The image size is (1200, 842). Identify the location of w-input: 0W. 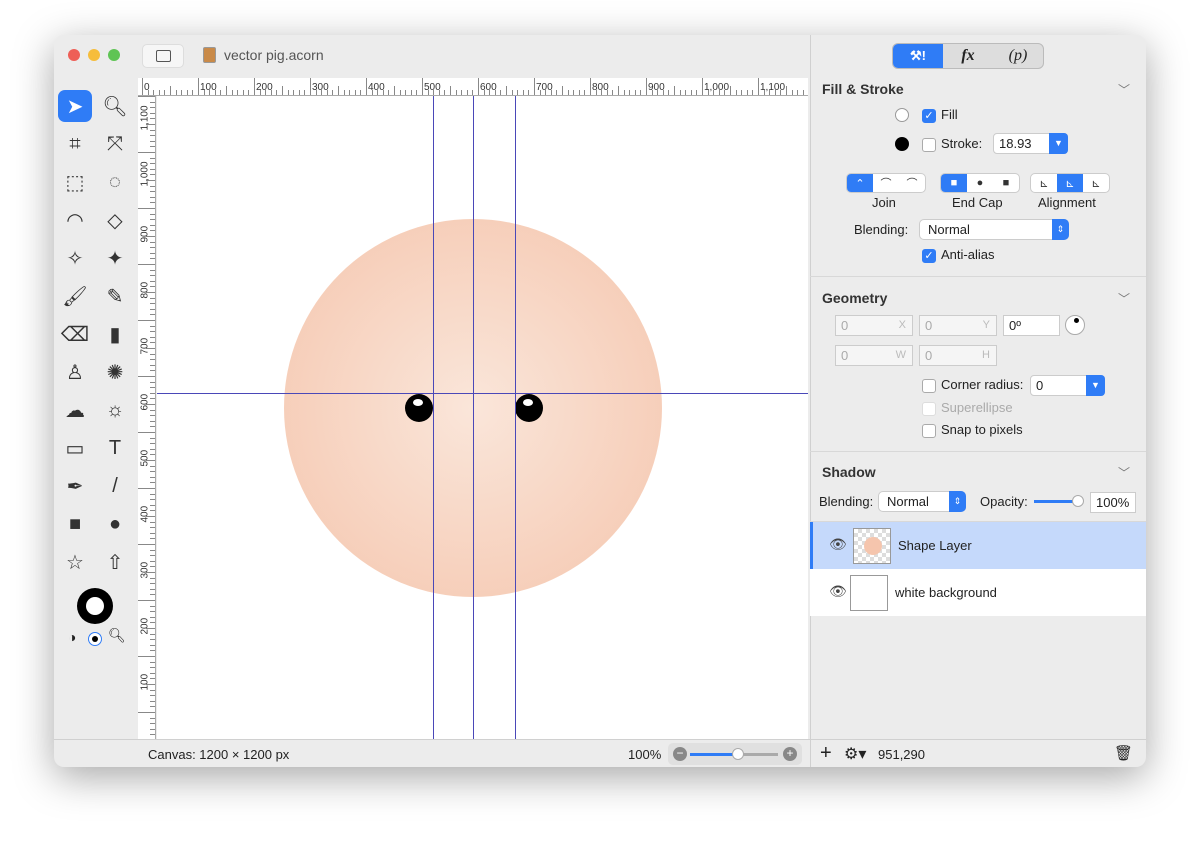
(874, 355).